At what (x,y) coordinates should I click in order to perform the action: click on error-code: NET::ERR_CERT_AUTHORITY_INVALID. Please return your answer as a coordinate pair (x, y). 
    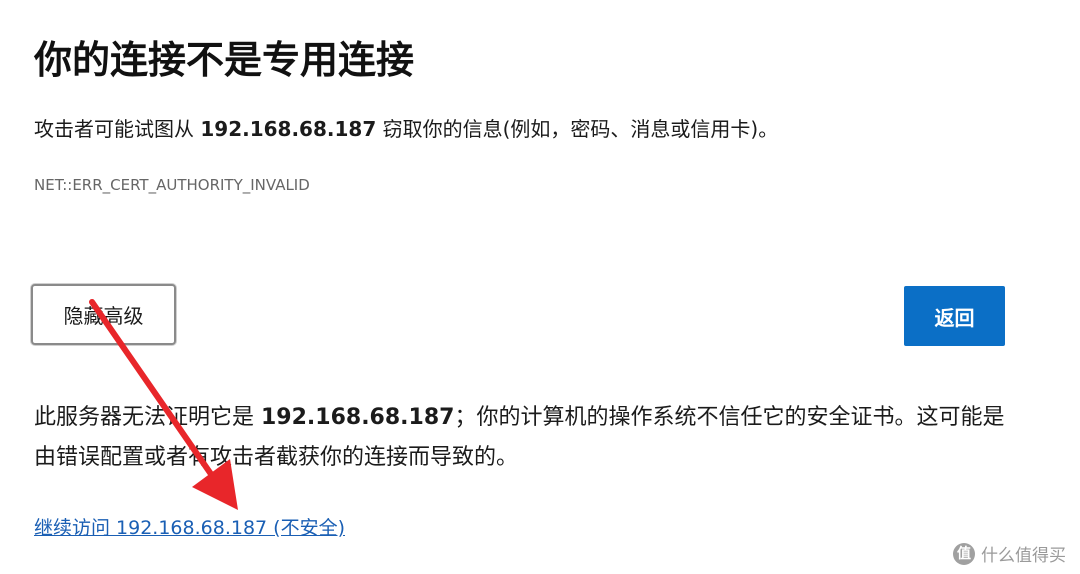
    Looking at the image, I should click on (172, 185).